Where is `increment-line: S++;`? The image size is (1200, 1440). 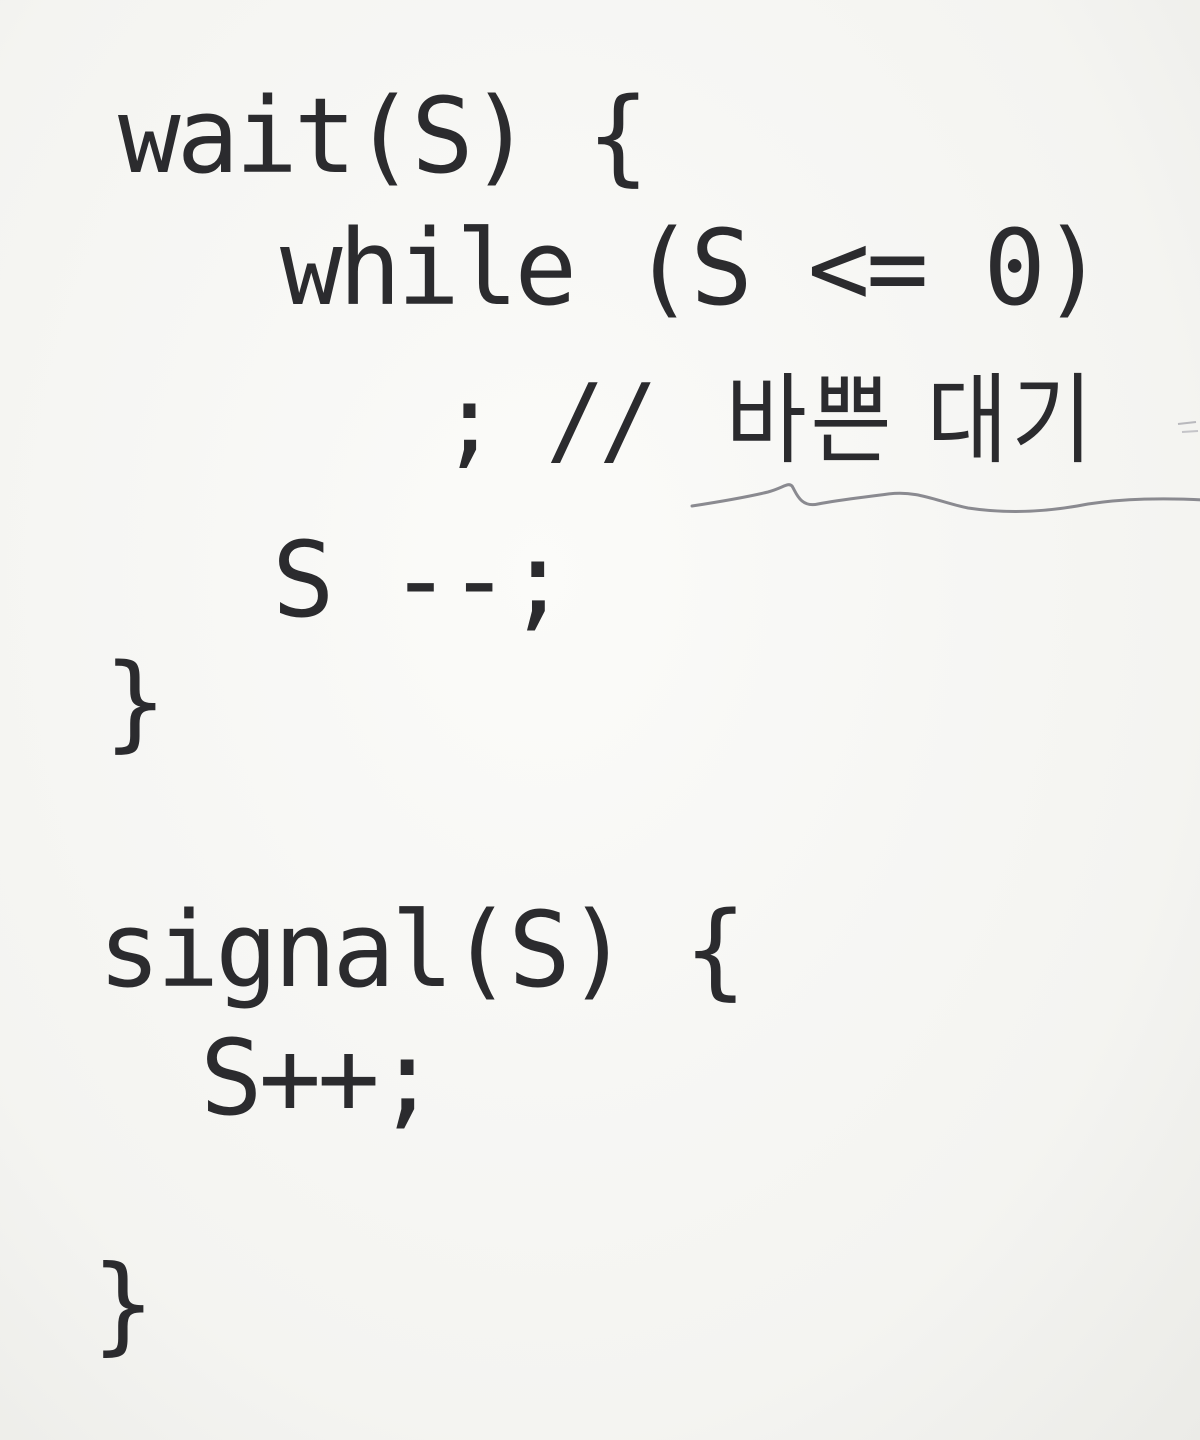 increment-line: S++; is located at coordinates (319, 1078).